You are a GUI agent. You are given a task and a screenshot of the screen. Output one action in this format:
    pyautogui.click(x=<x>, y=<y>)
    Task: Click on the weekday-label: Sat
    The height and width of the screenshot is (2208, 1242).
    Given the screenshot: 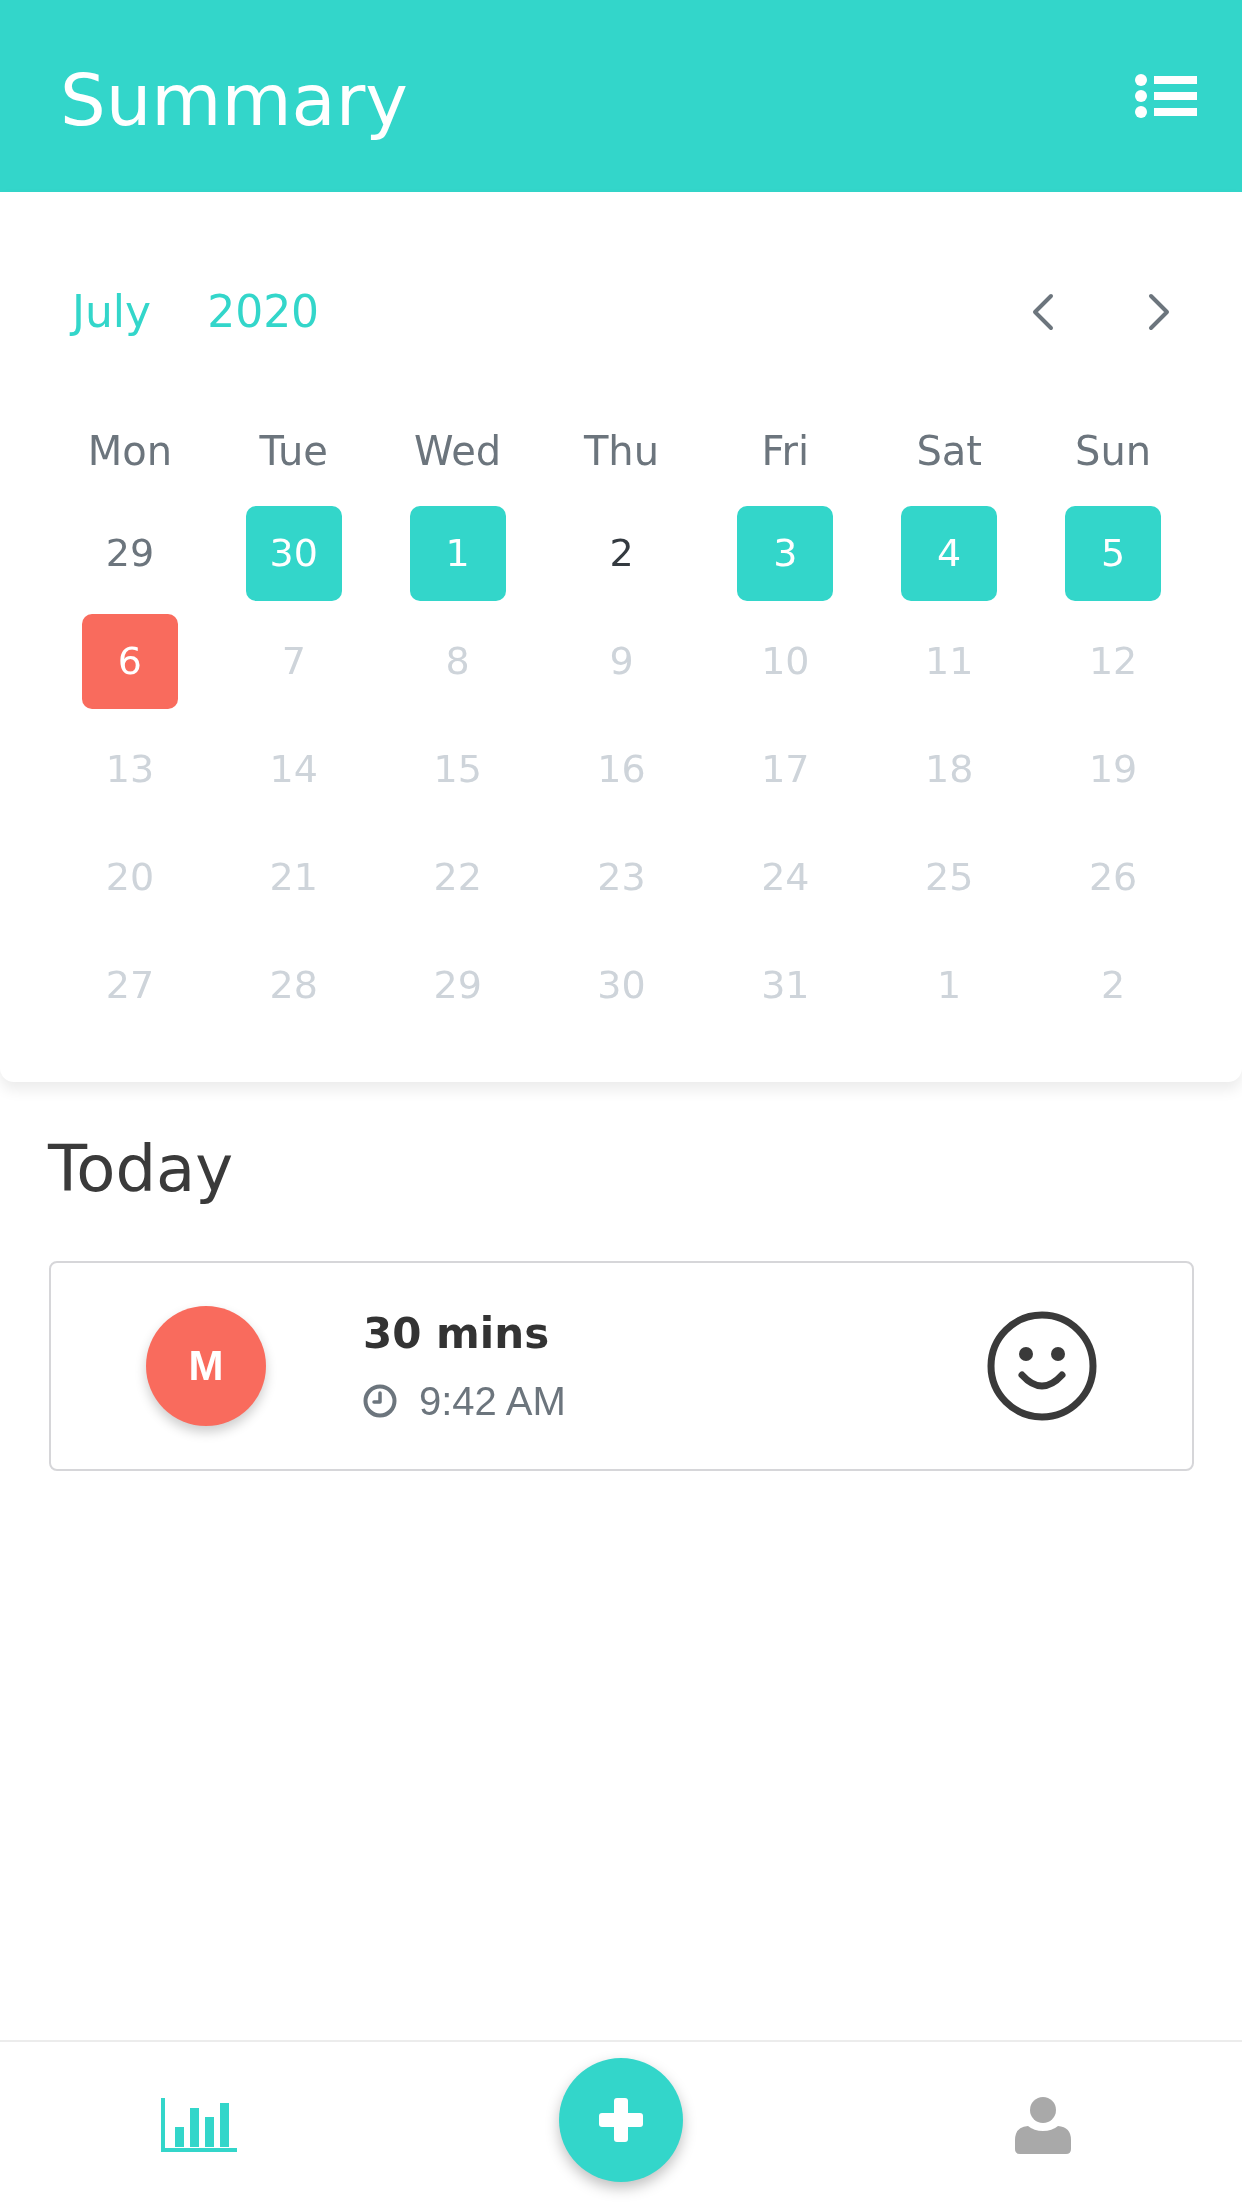 What is the action you would take?
    pyautogui.click(x=949, y=451)
    